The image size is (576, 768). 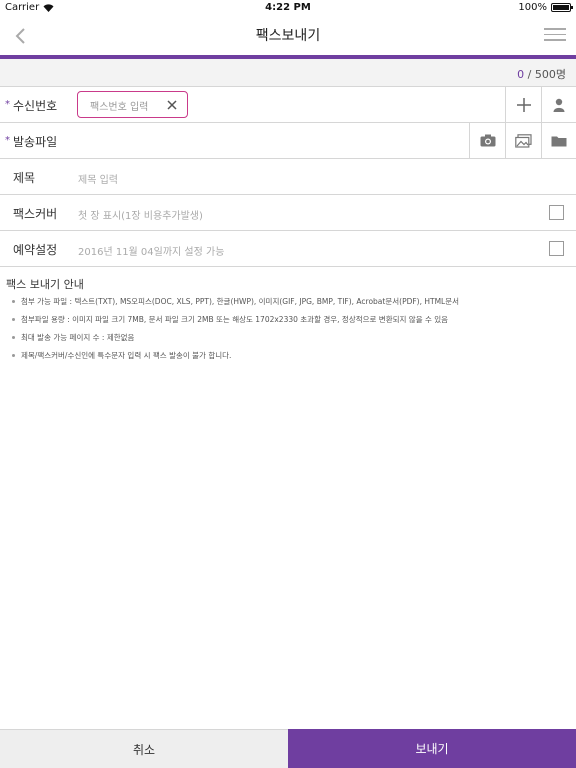 I want to click on folder-icon, so click(x=559, y=141).